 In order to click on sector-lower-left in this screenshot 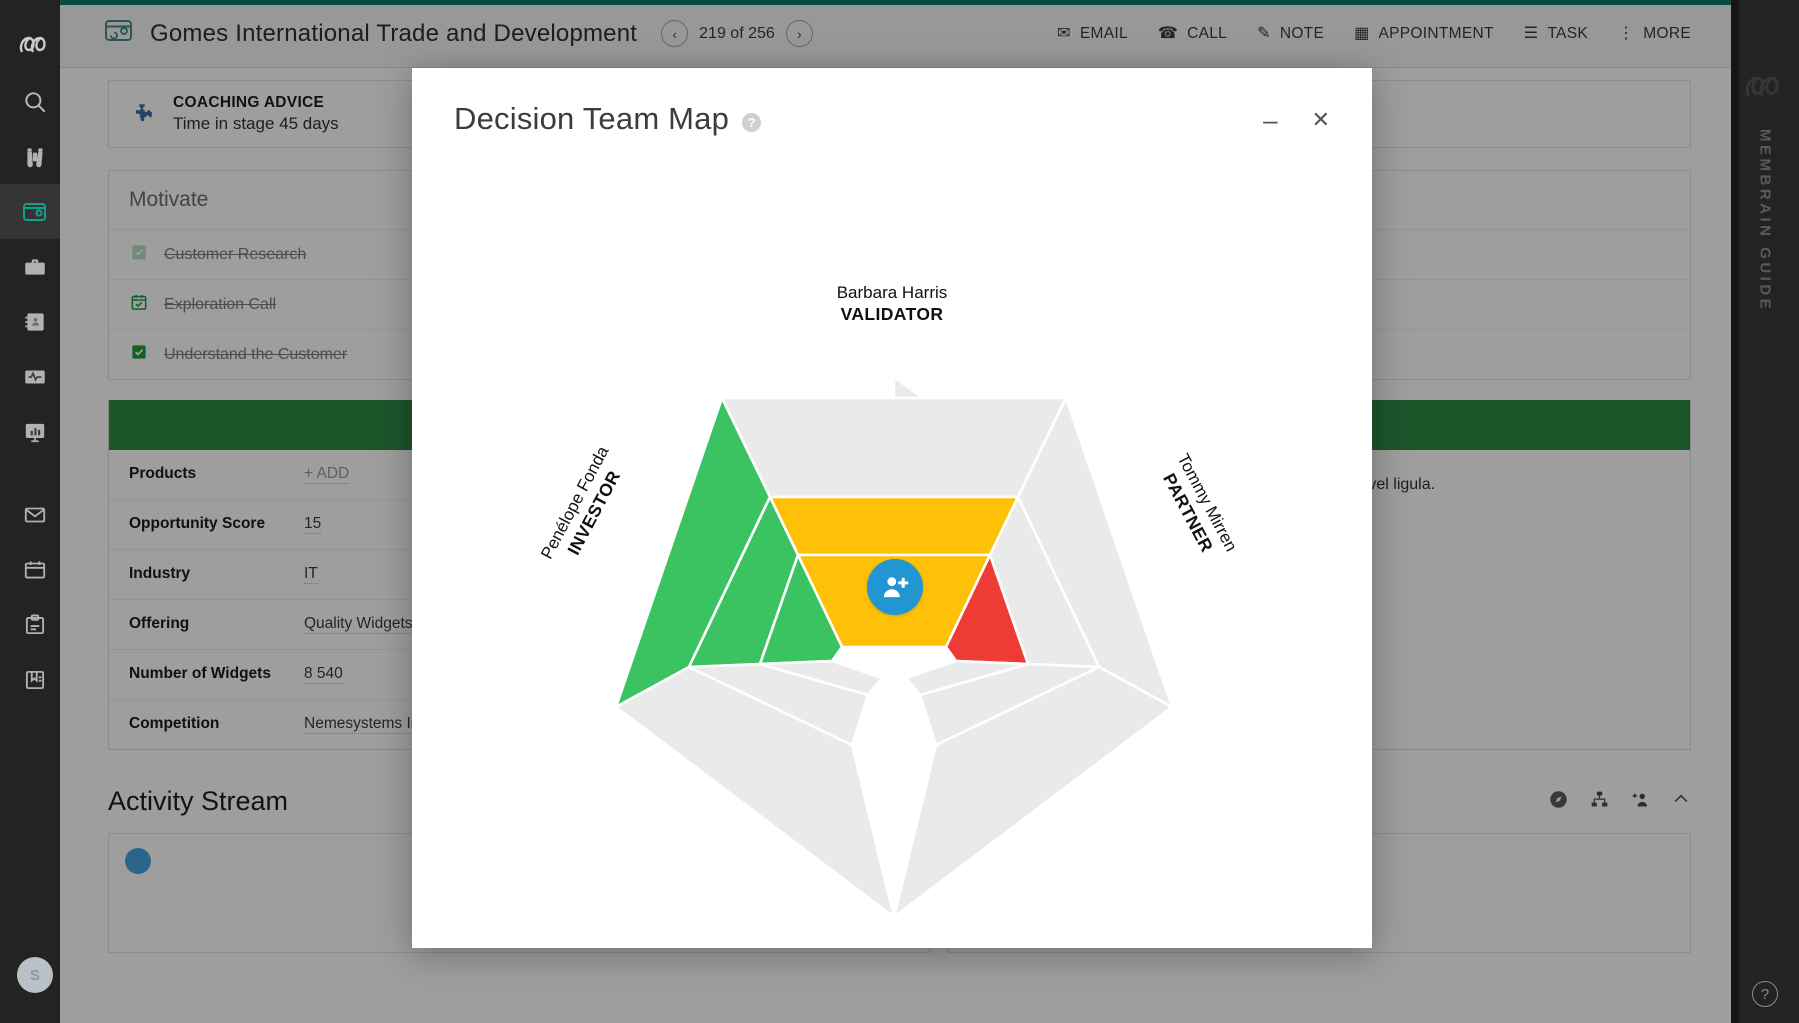, I will do `click(755, 789)`.